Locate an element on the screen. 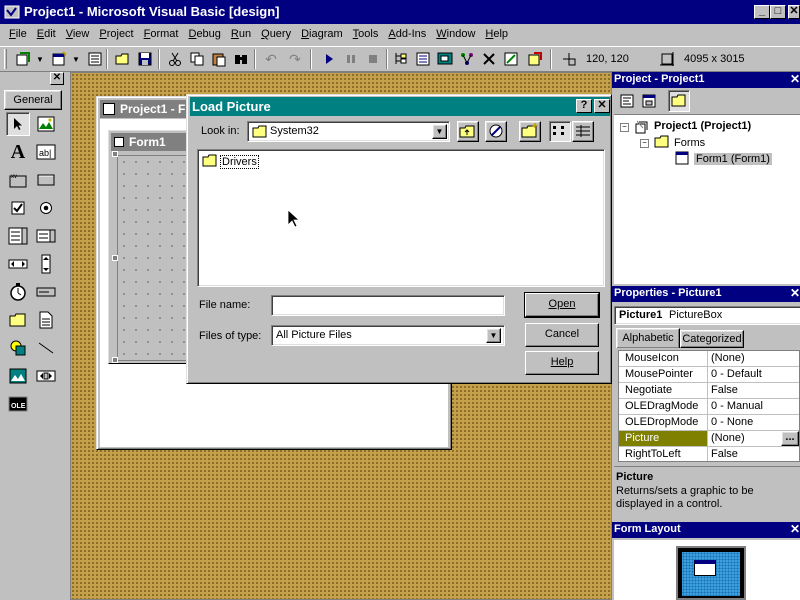  forms-folder-label: Forms is located at coordinates (689, 143).